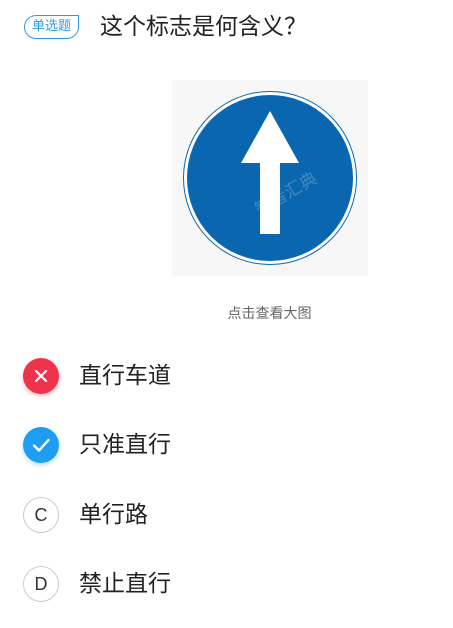 Image resolution: width=453 pixels, height=628 pixels. I want to click on option-d-letter: D, so click(41, 584).